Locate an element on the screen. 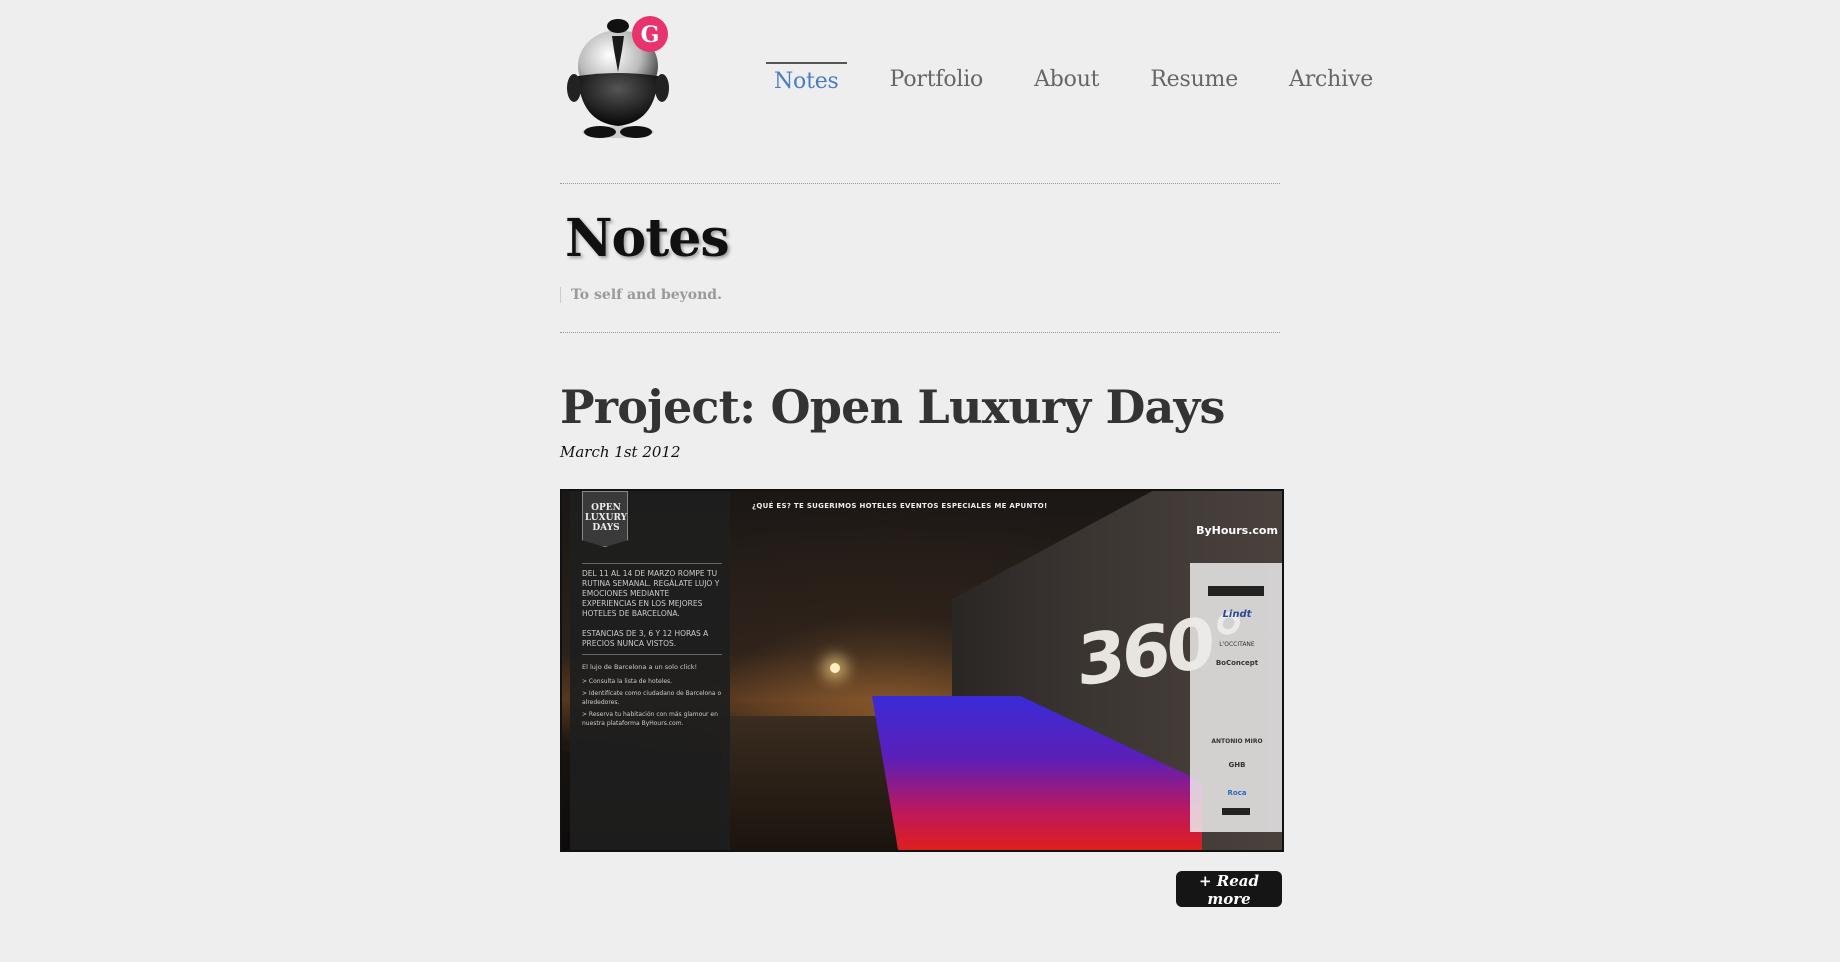 Image resolution: width=1840 pixels, height=962 pixels. title-divider is located at coordinates (920, 332).